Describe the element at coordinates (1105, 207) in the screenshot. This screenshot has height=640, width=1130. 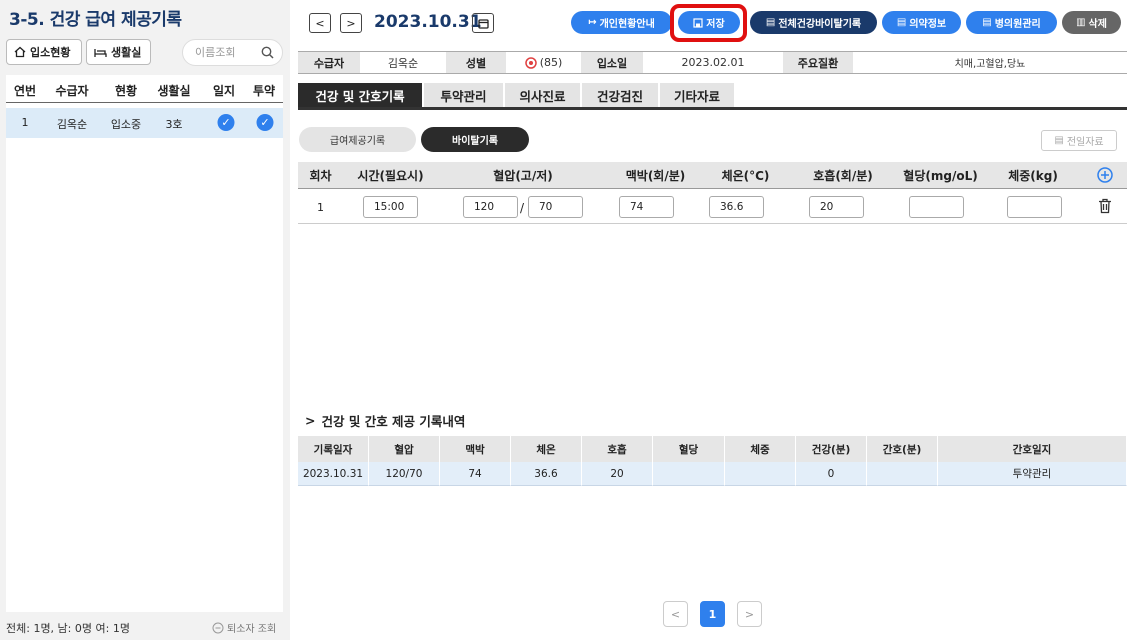
I see `trash-icon` at that location.